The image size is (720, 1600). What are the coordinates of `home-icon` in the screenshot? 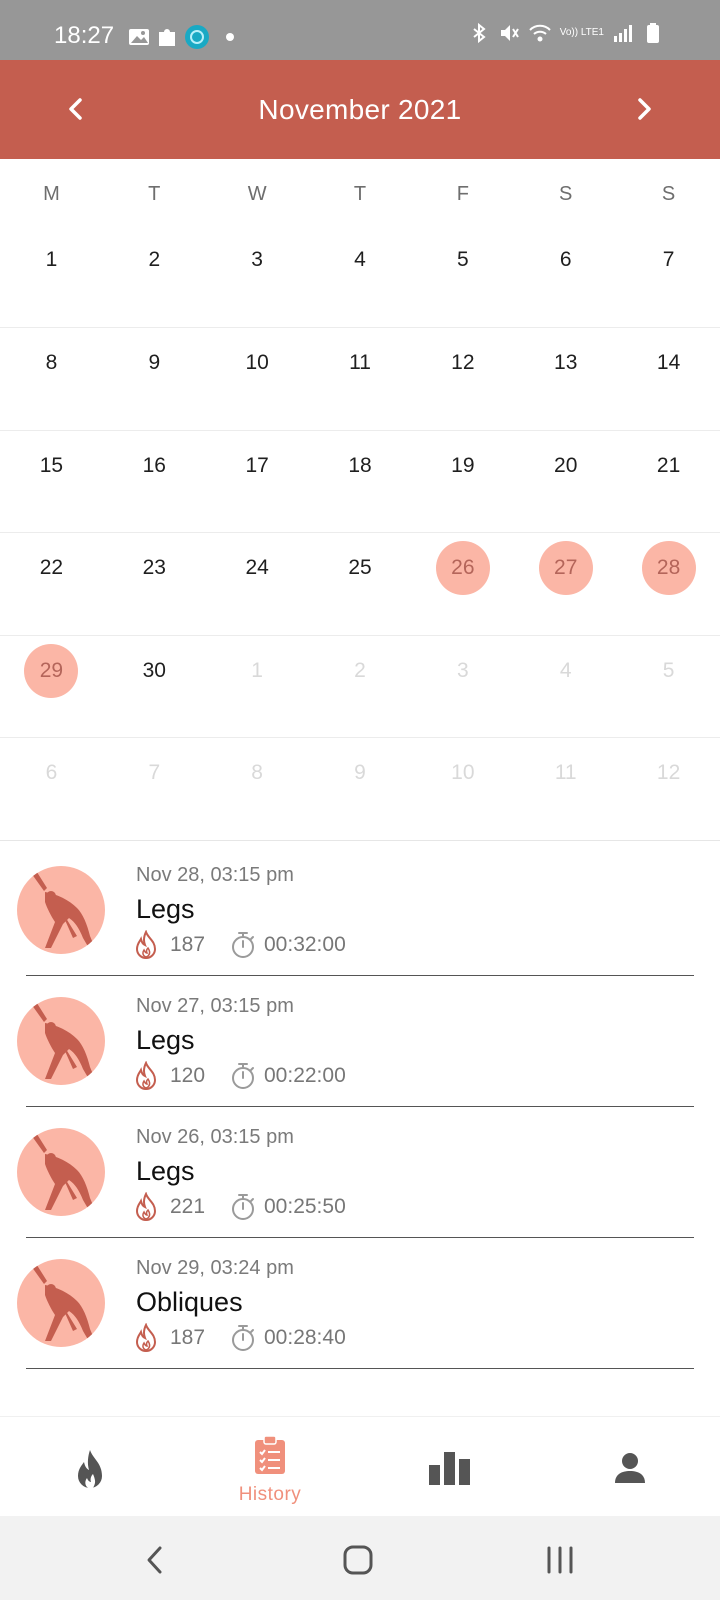 It's located at (358, 1560).